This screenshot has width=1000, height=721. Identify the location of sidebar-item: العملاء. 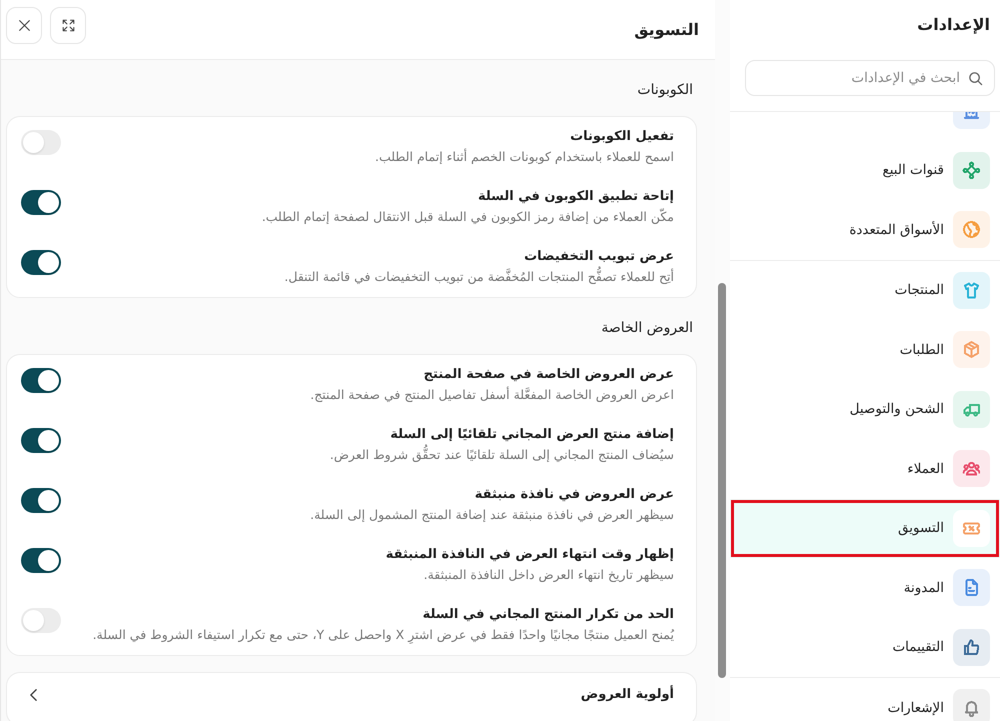
(865, 468).